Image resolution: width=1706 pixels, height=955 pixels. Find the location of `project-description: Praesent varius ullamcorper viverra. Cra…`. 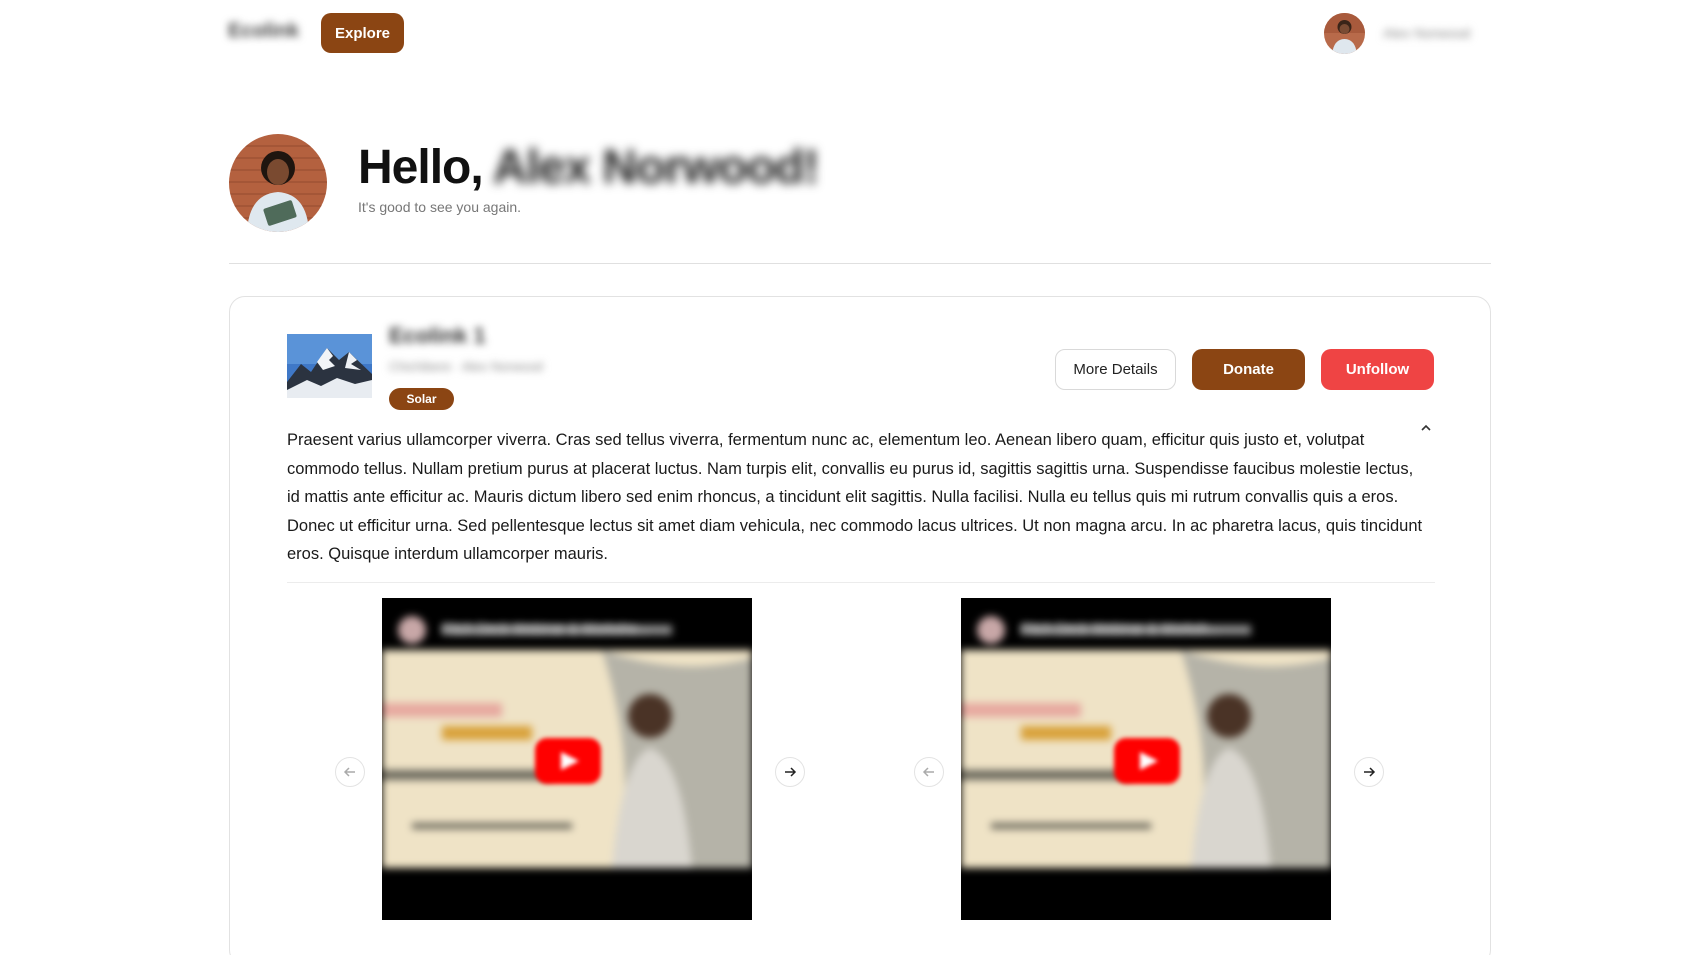

project-description: Praesent varius ullamcorper viverra. Cra… is located at coordinates (855, 497).